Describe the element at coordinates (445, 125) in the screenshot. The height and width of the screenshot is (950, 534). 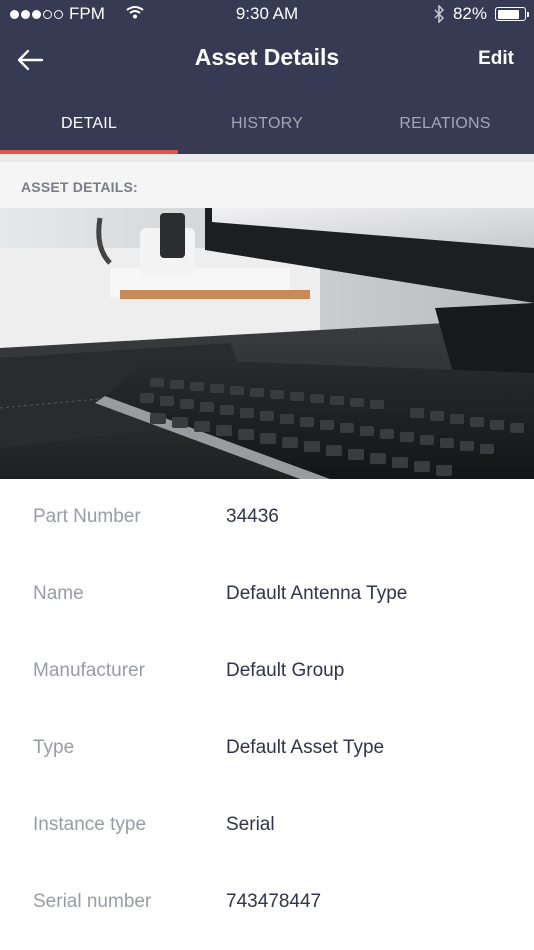
I see `tab-relations: RELATIONS` at that location.